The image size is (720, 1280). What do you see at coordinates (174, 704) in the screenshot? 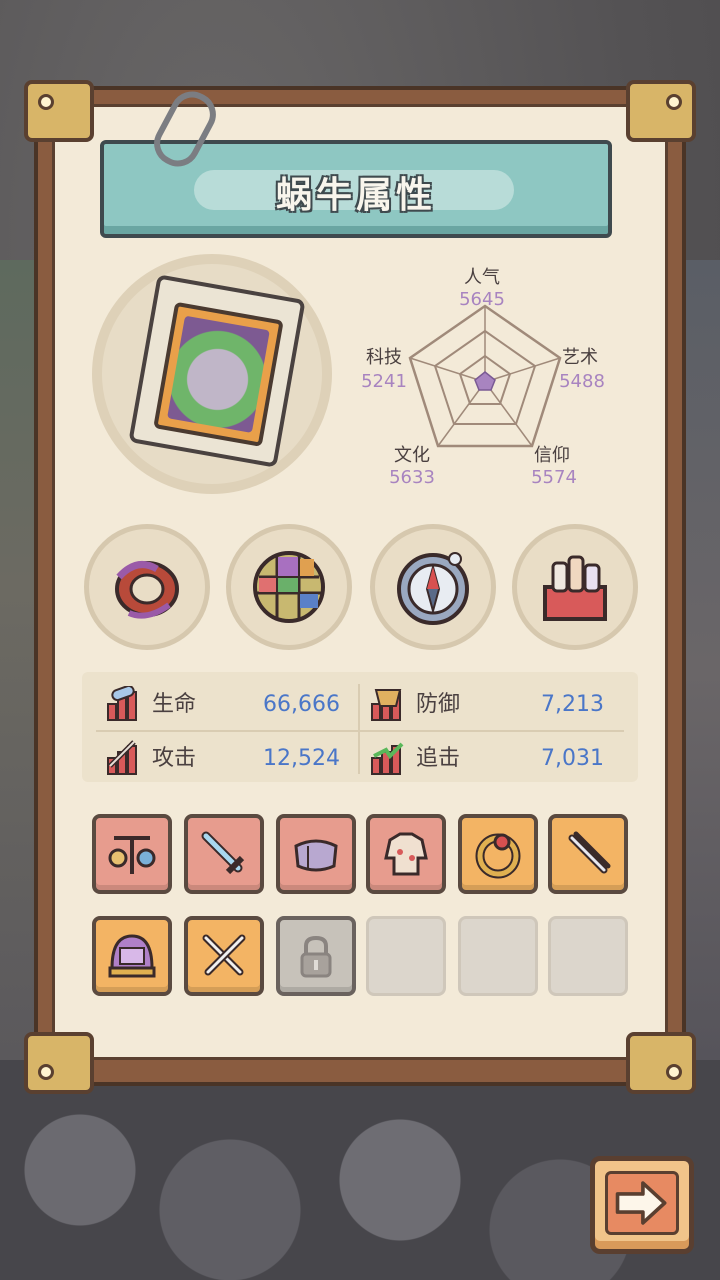
I see `hp-label: 生命` at bounding box center [174, 704].